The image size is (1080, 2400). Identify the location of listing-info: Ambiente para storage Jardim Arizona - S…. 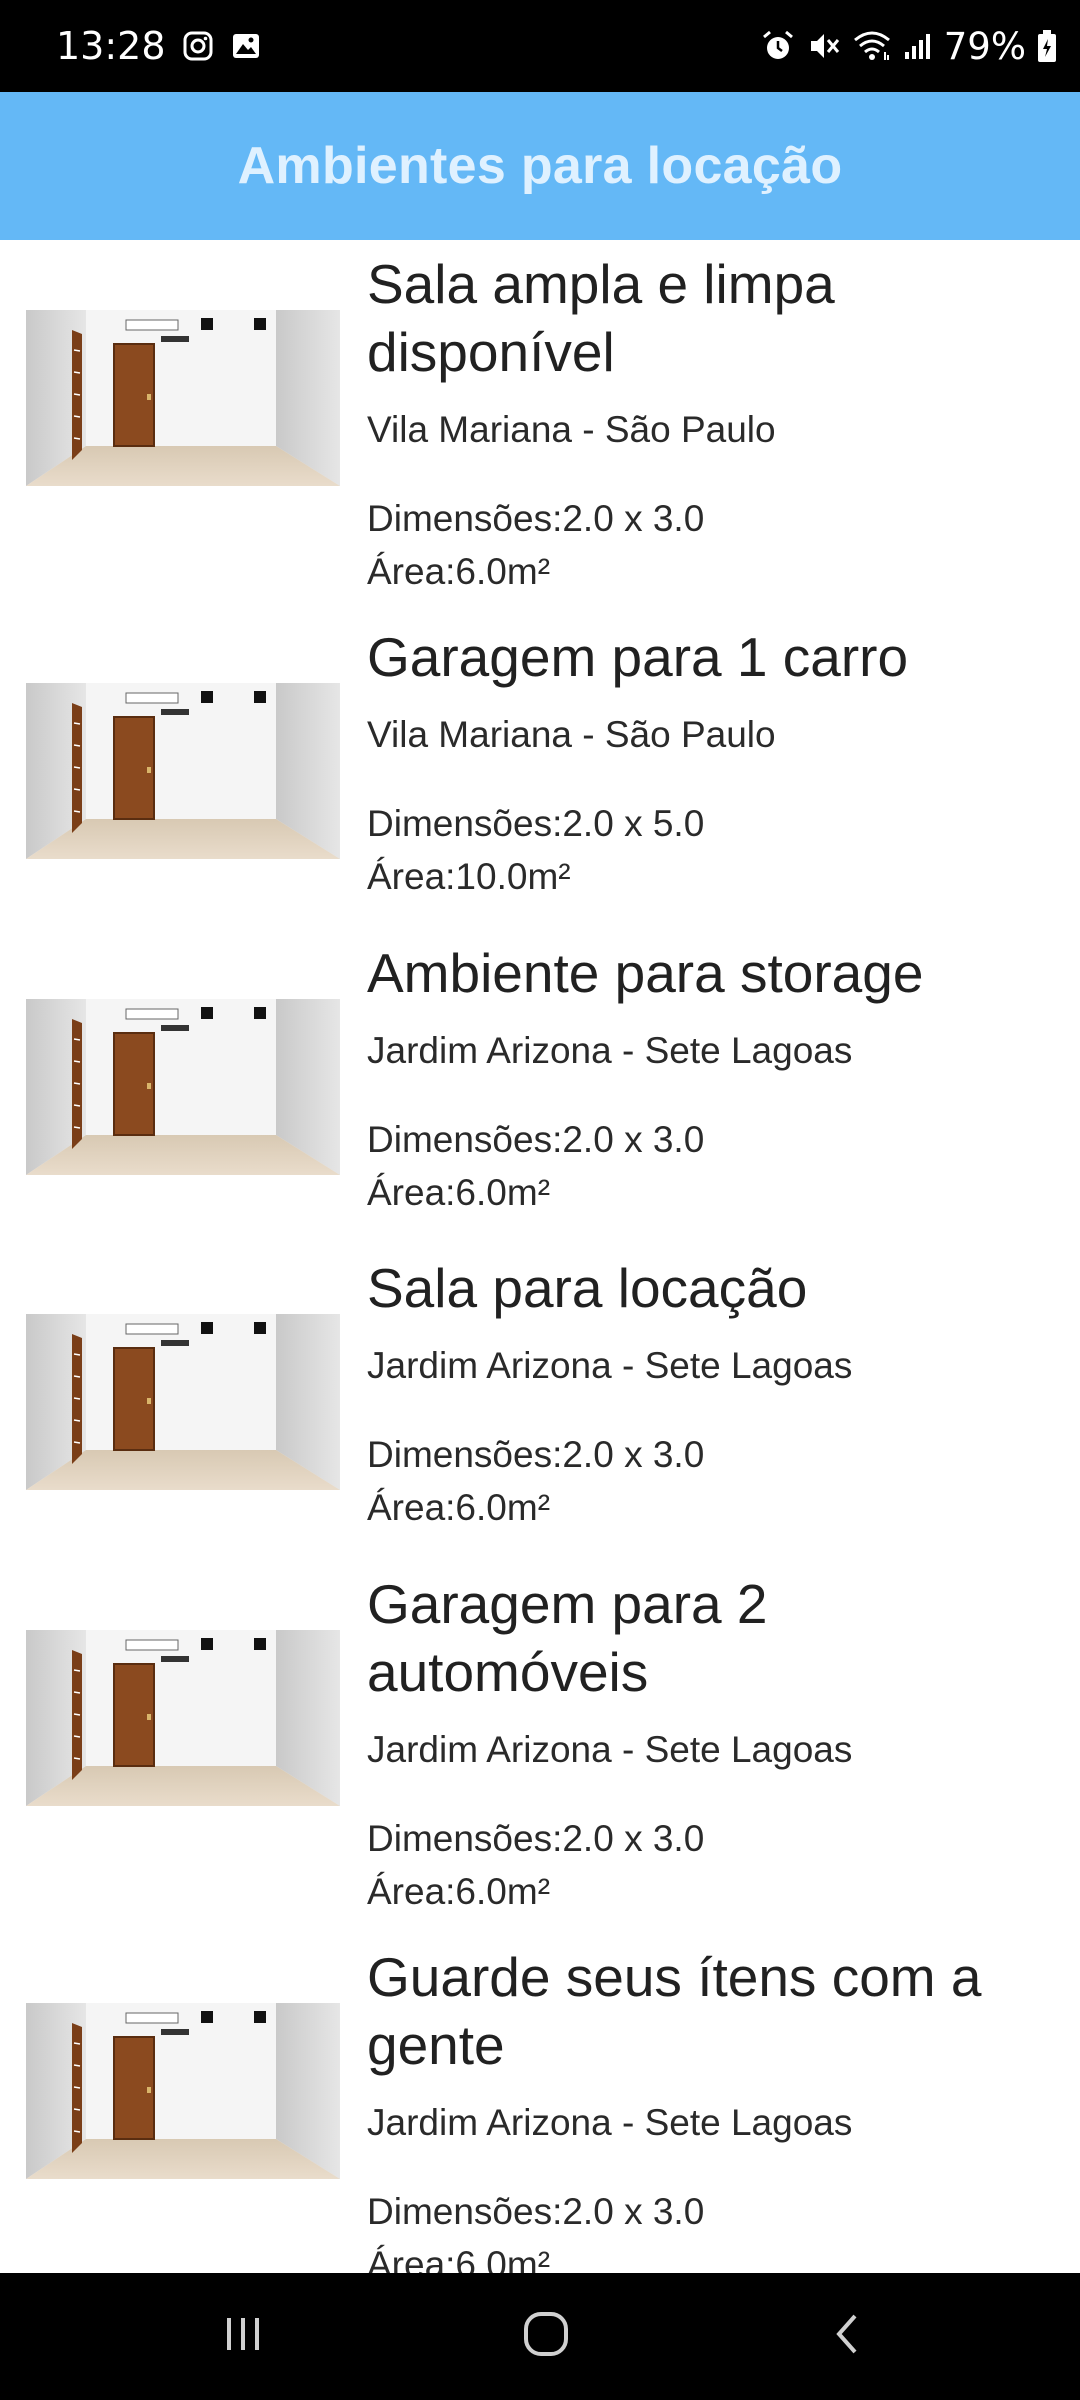
(712, 1079).